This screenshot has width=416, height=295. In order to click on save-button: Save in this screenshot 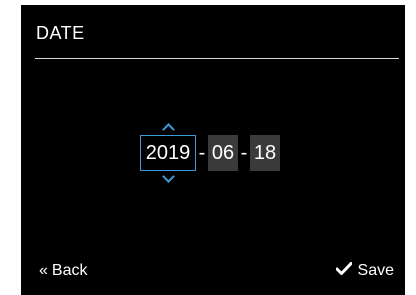, I will do `click(364, 271)`.